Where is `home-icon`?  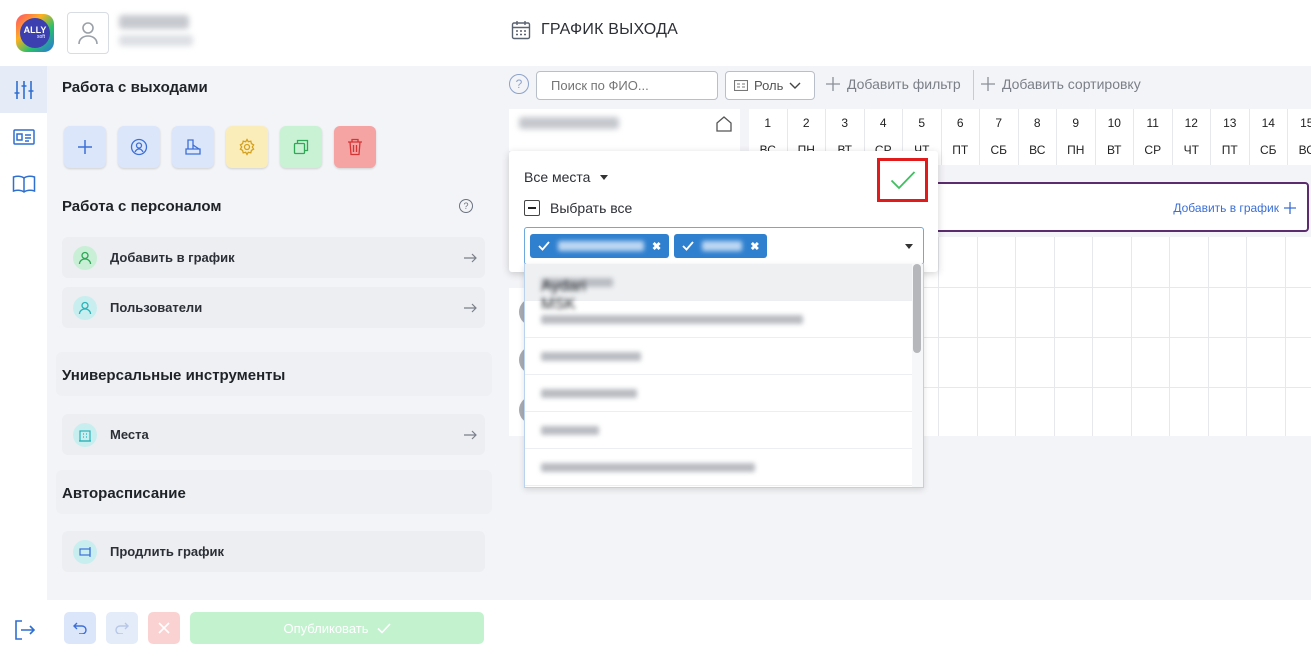 home-icon is located at coordinates (724, 126).